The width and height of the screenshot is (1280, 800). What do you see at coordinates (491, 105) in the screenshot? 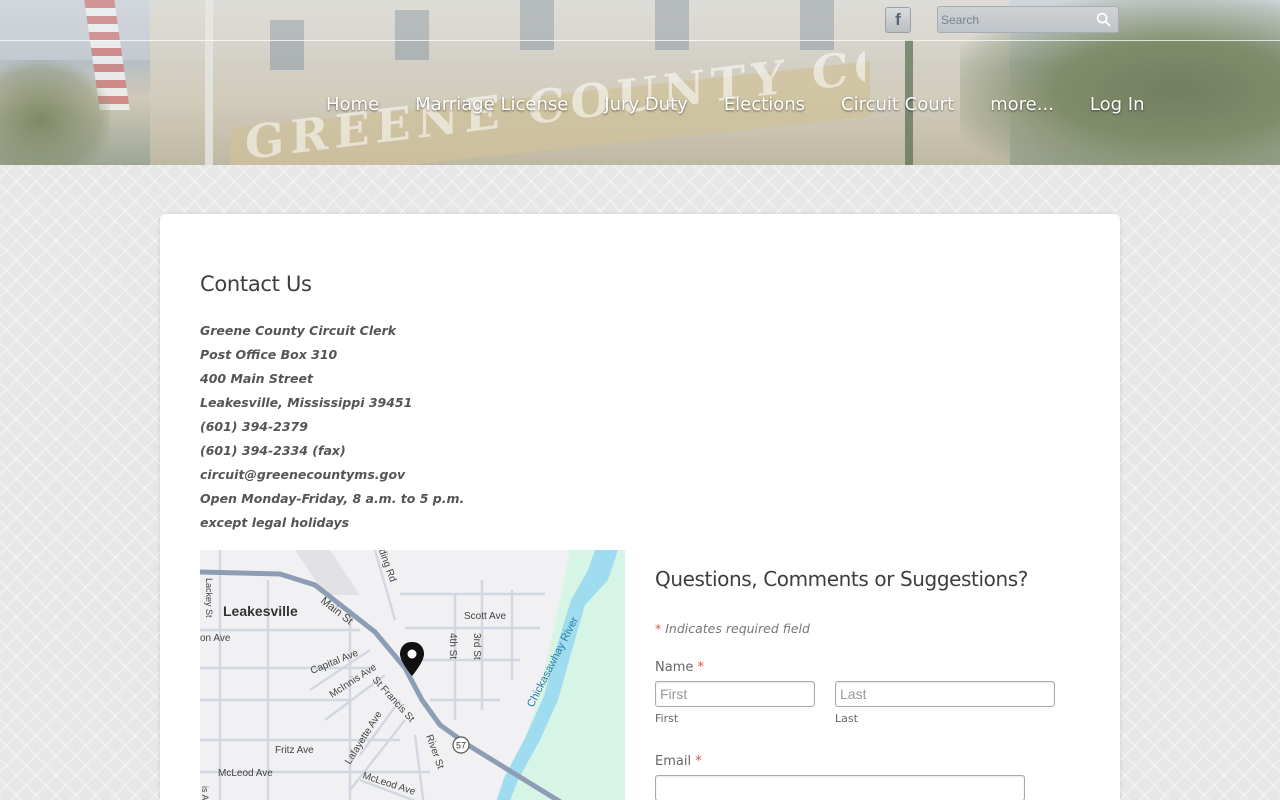
I see `nav-marriage-license: Marriage License` at bounding box center [491, 105].